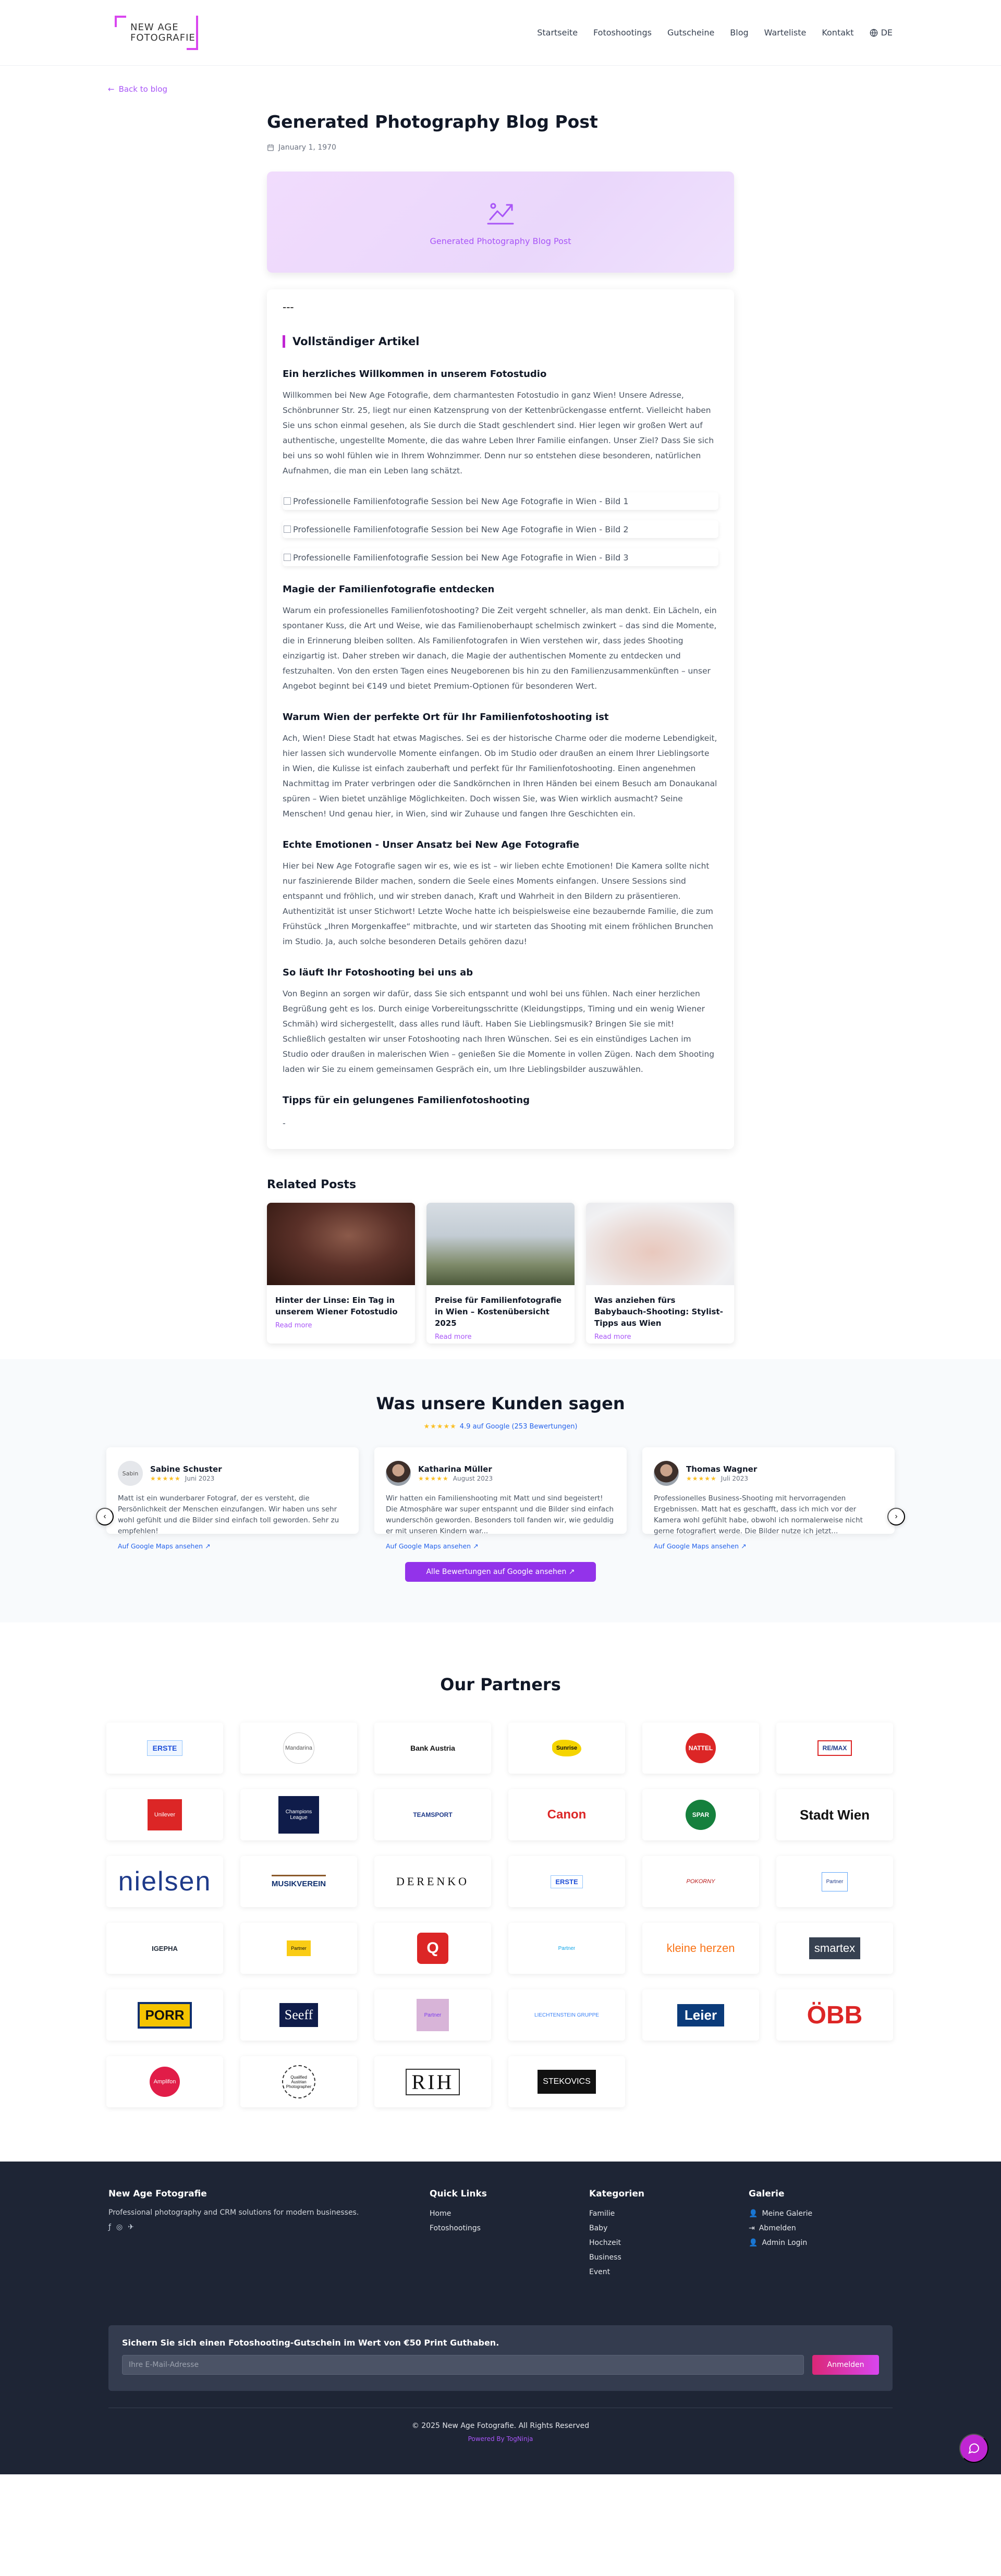  I want to click on footer-link-home: Home, so click(510, 2213).